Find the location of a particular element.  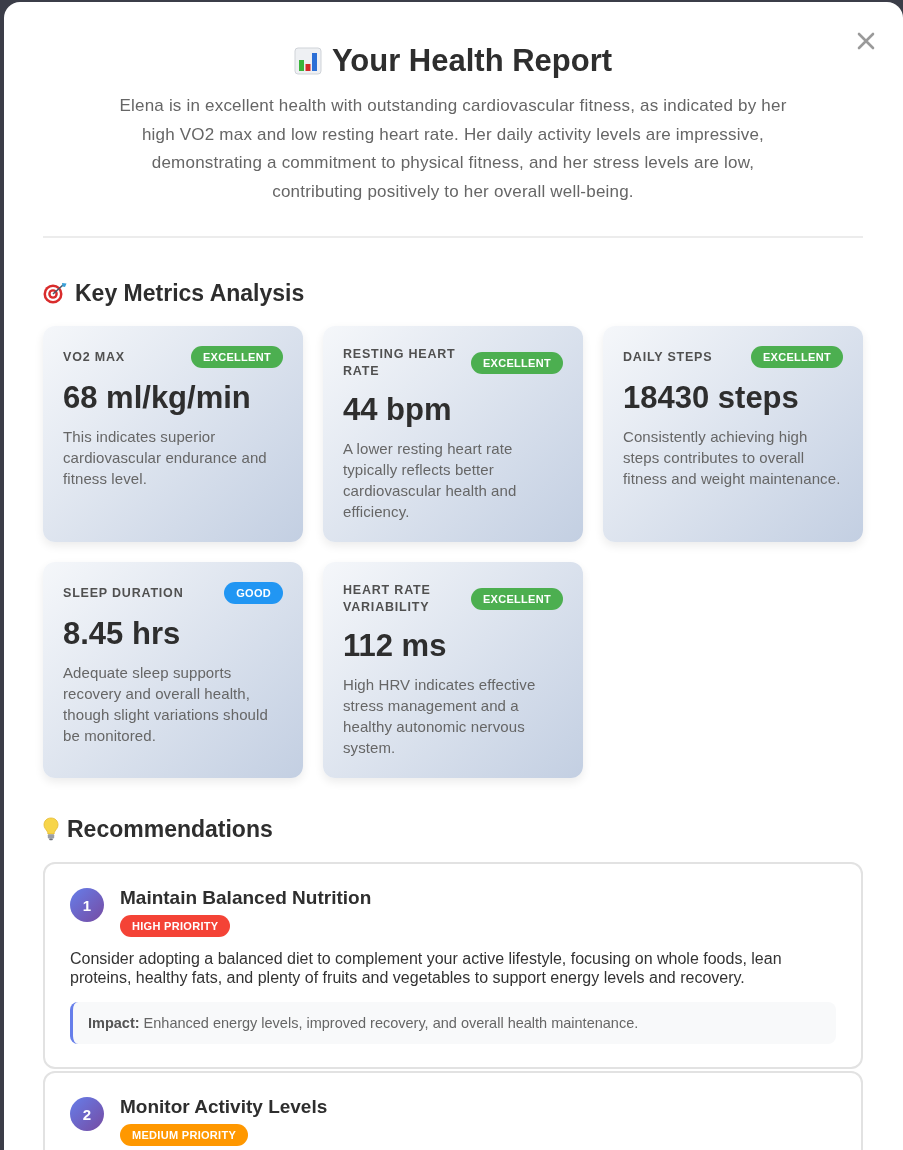

metric-description: High HRV indicates effective stress management and a healthy autonomic nervous system. is located at coordinates (440, 716).